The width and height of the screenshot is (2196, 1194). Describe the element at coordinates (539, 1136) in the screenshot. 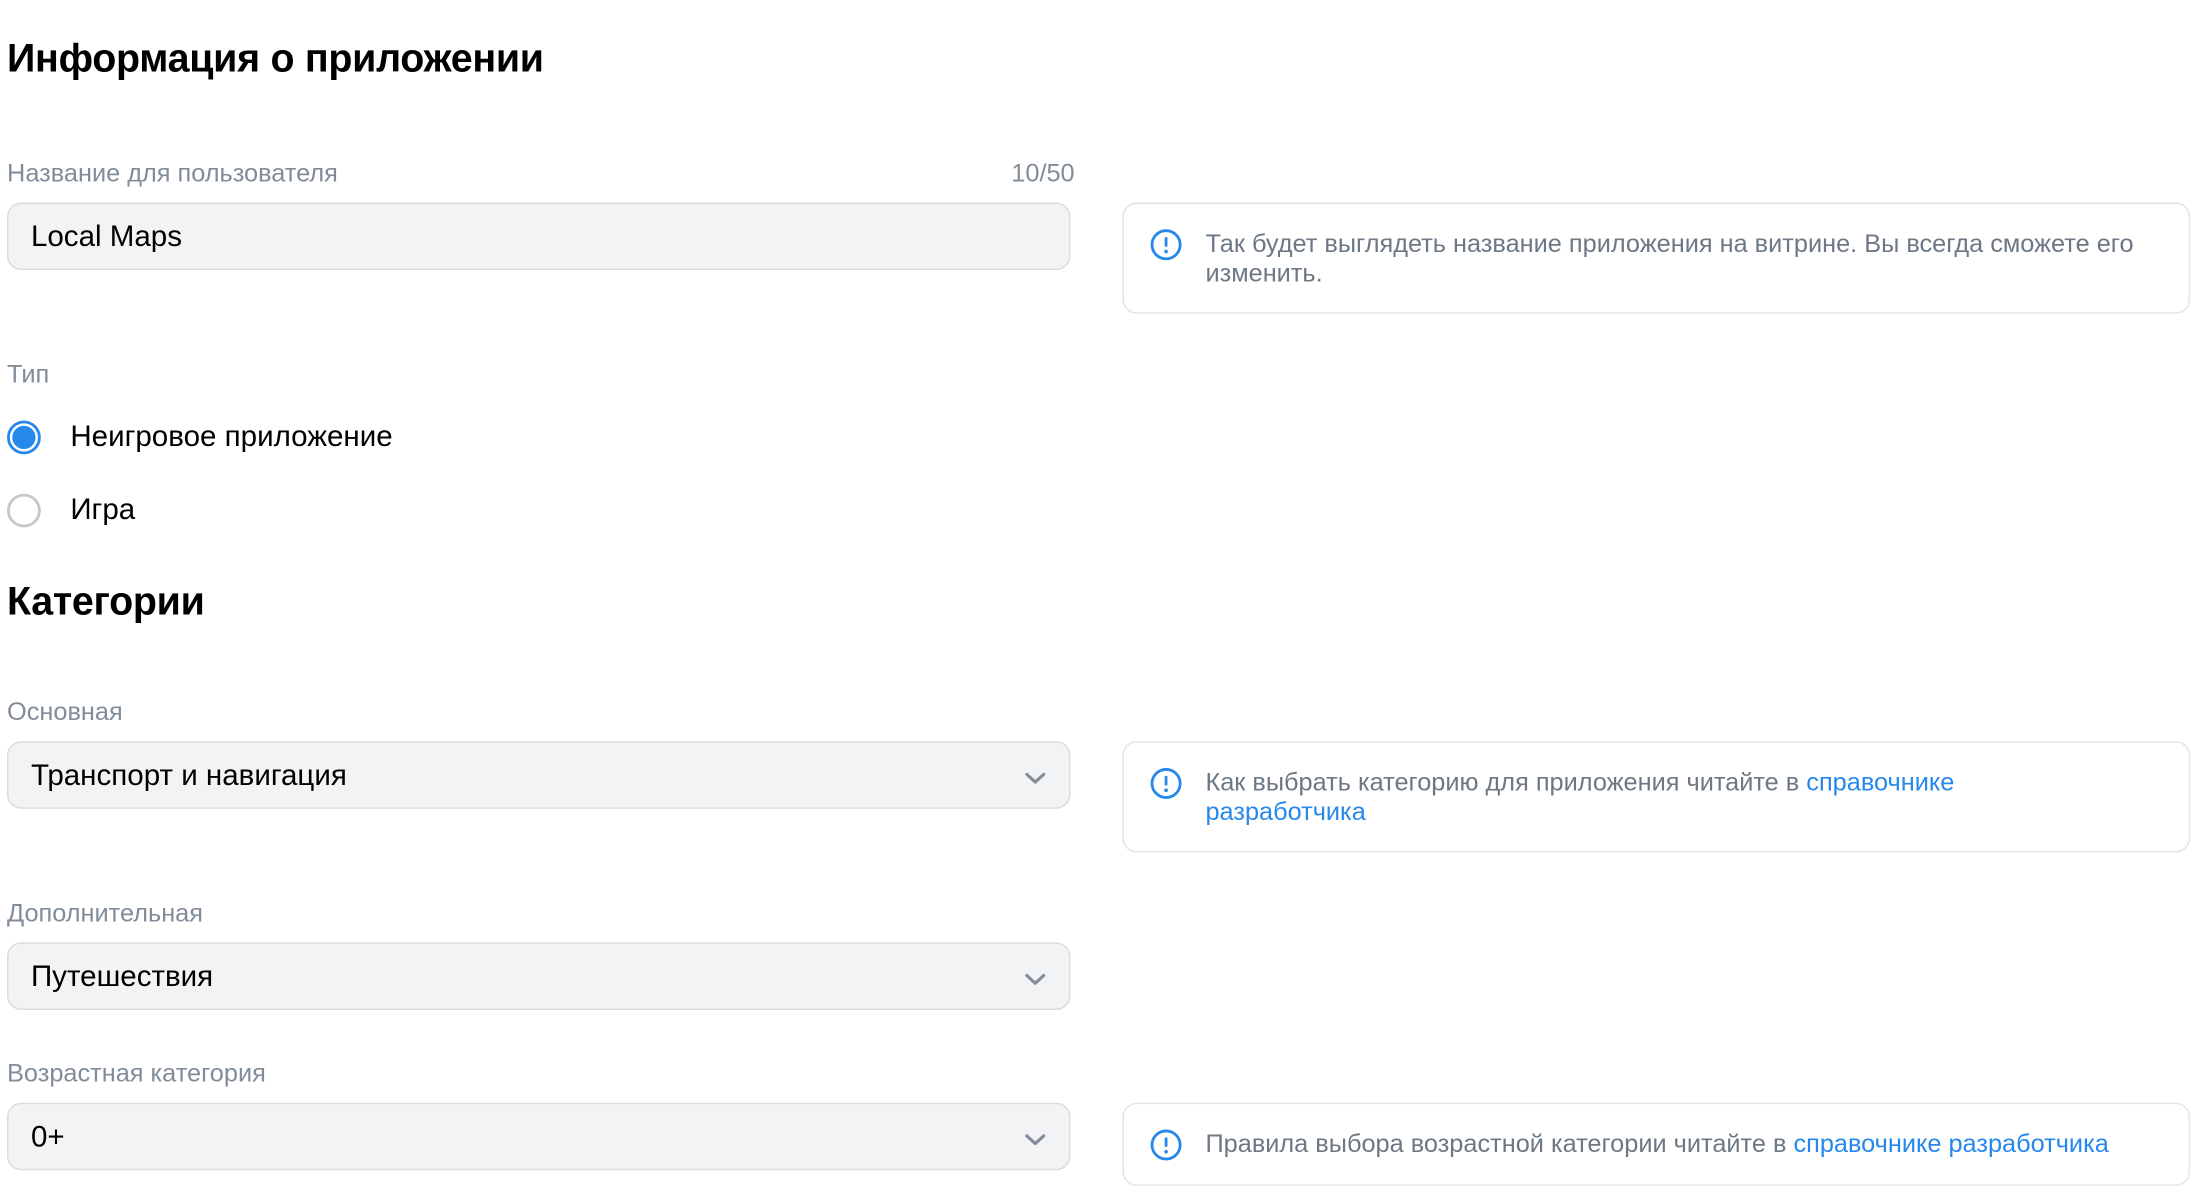

I see `age-category-select: 0+` at that location.